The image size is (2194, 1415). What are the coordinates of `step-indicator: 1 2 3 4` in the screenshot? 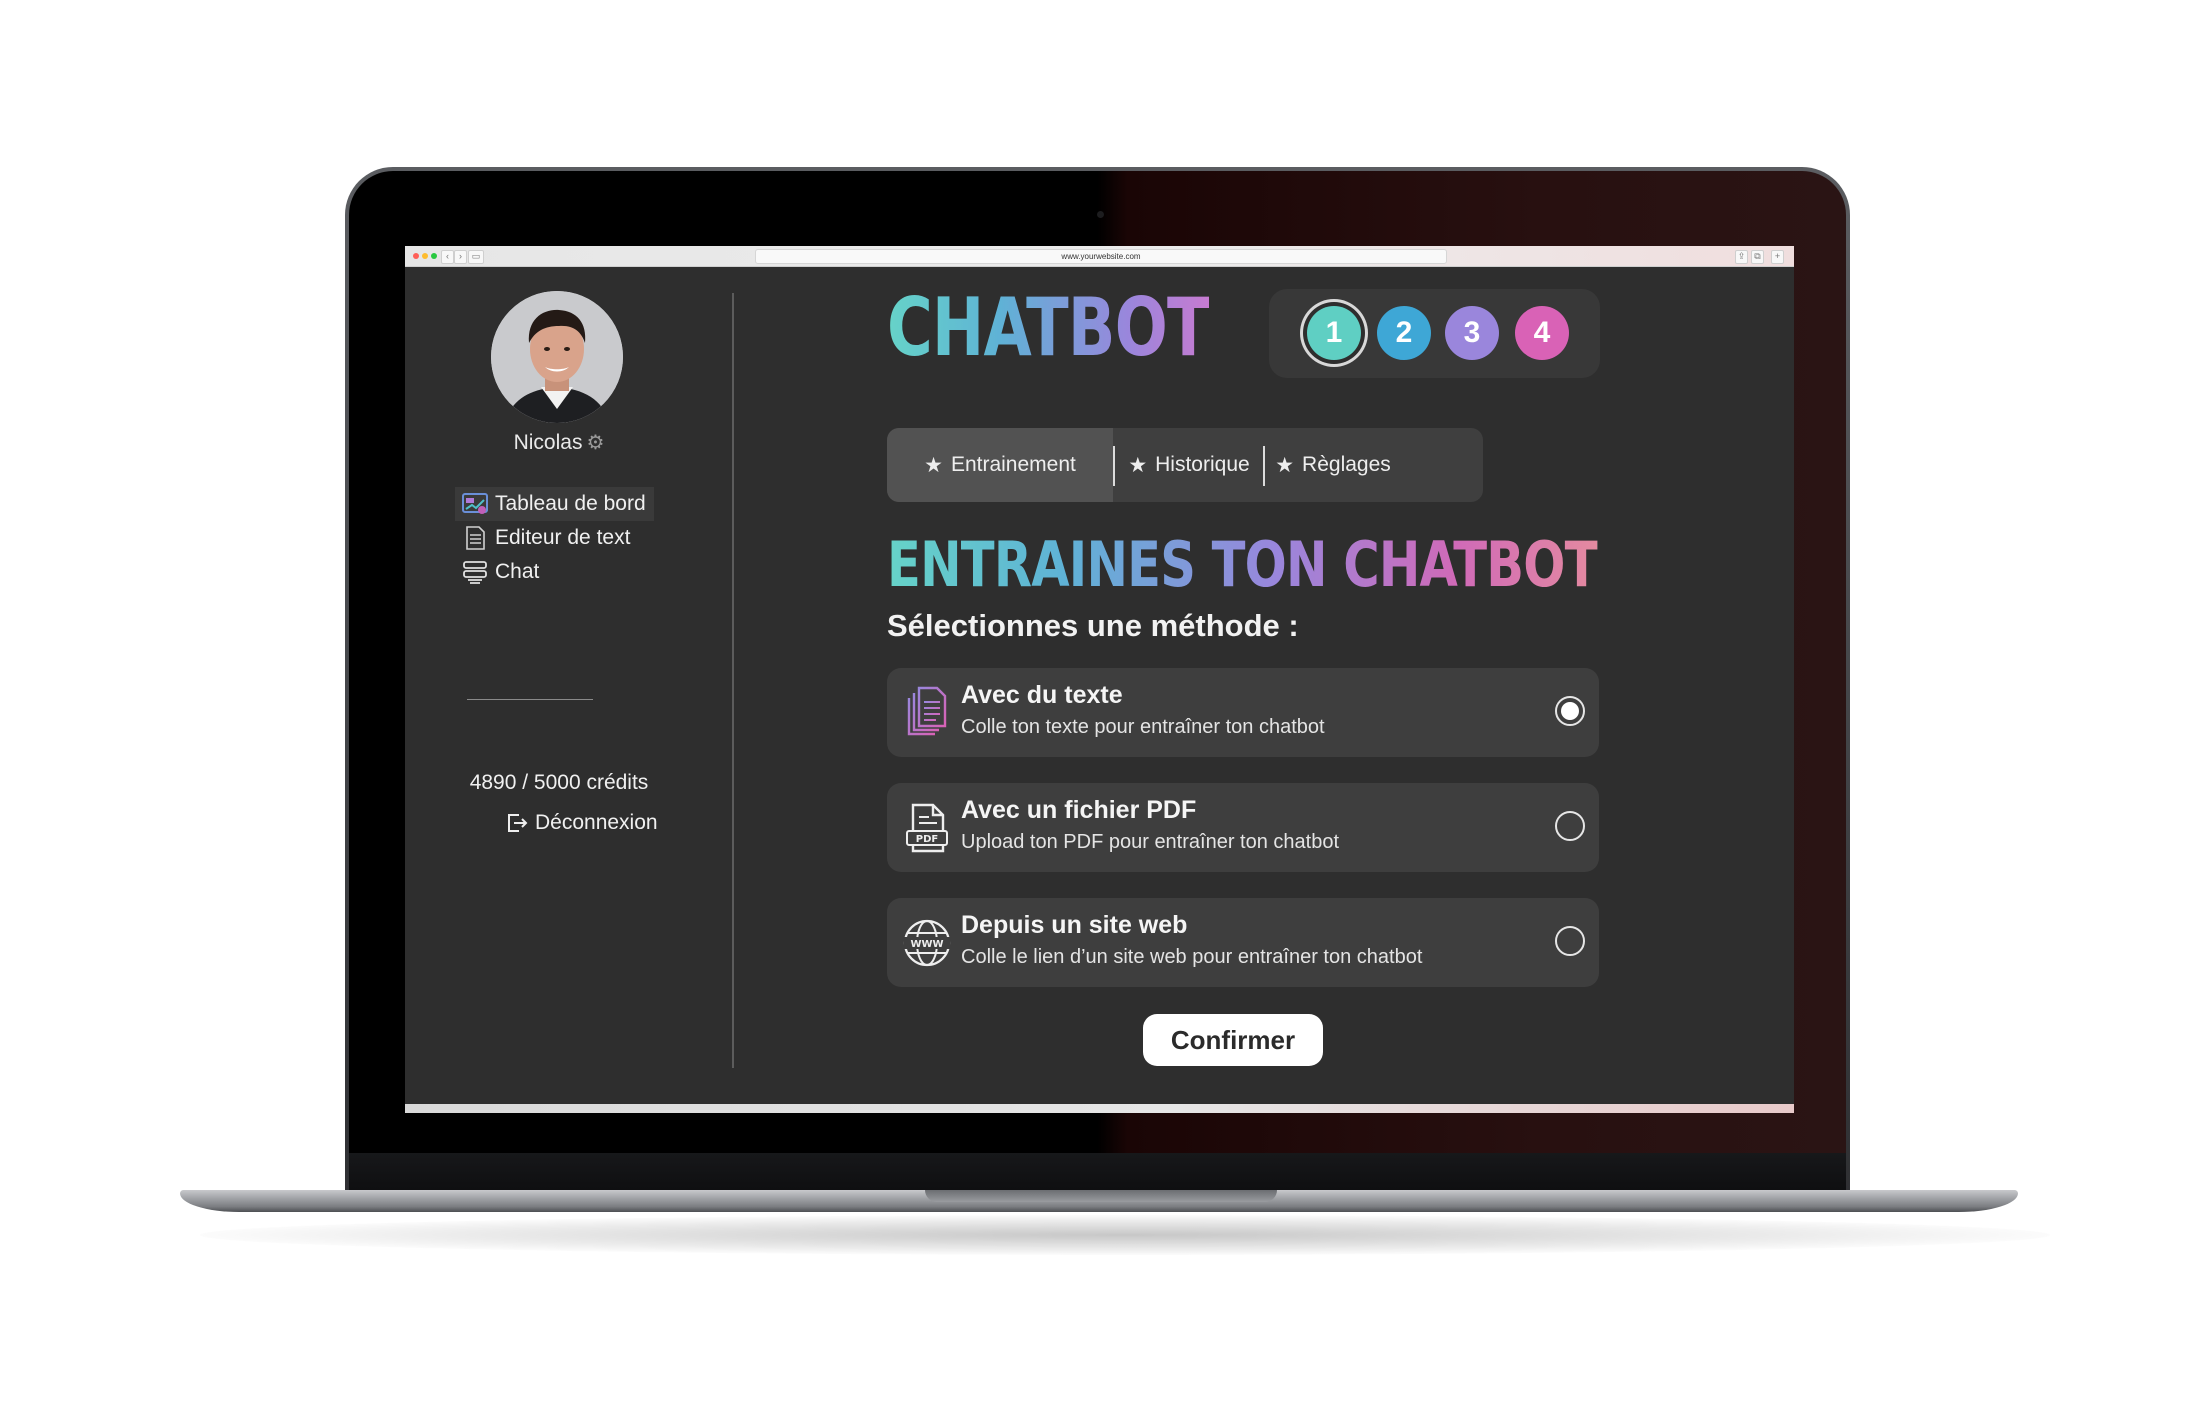 It's located at (1434, 333).